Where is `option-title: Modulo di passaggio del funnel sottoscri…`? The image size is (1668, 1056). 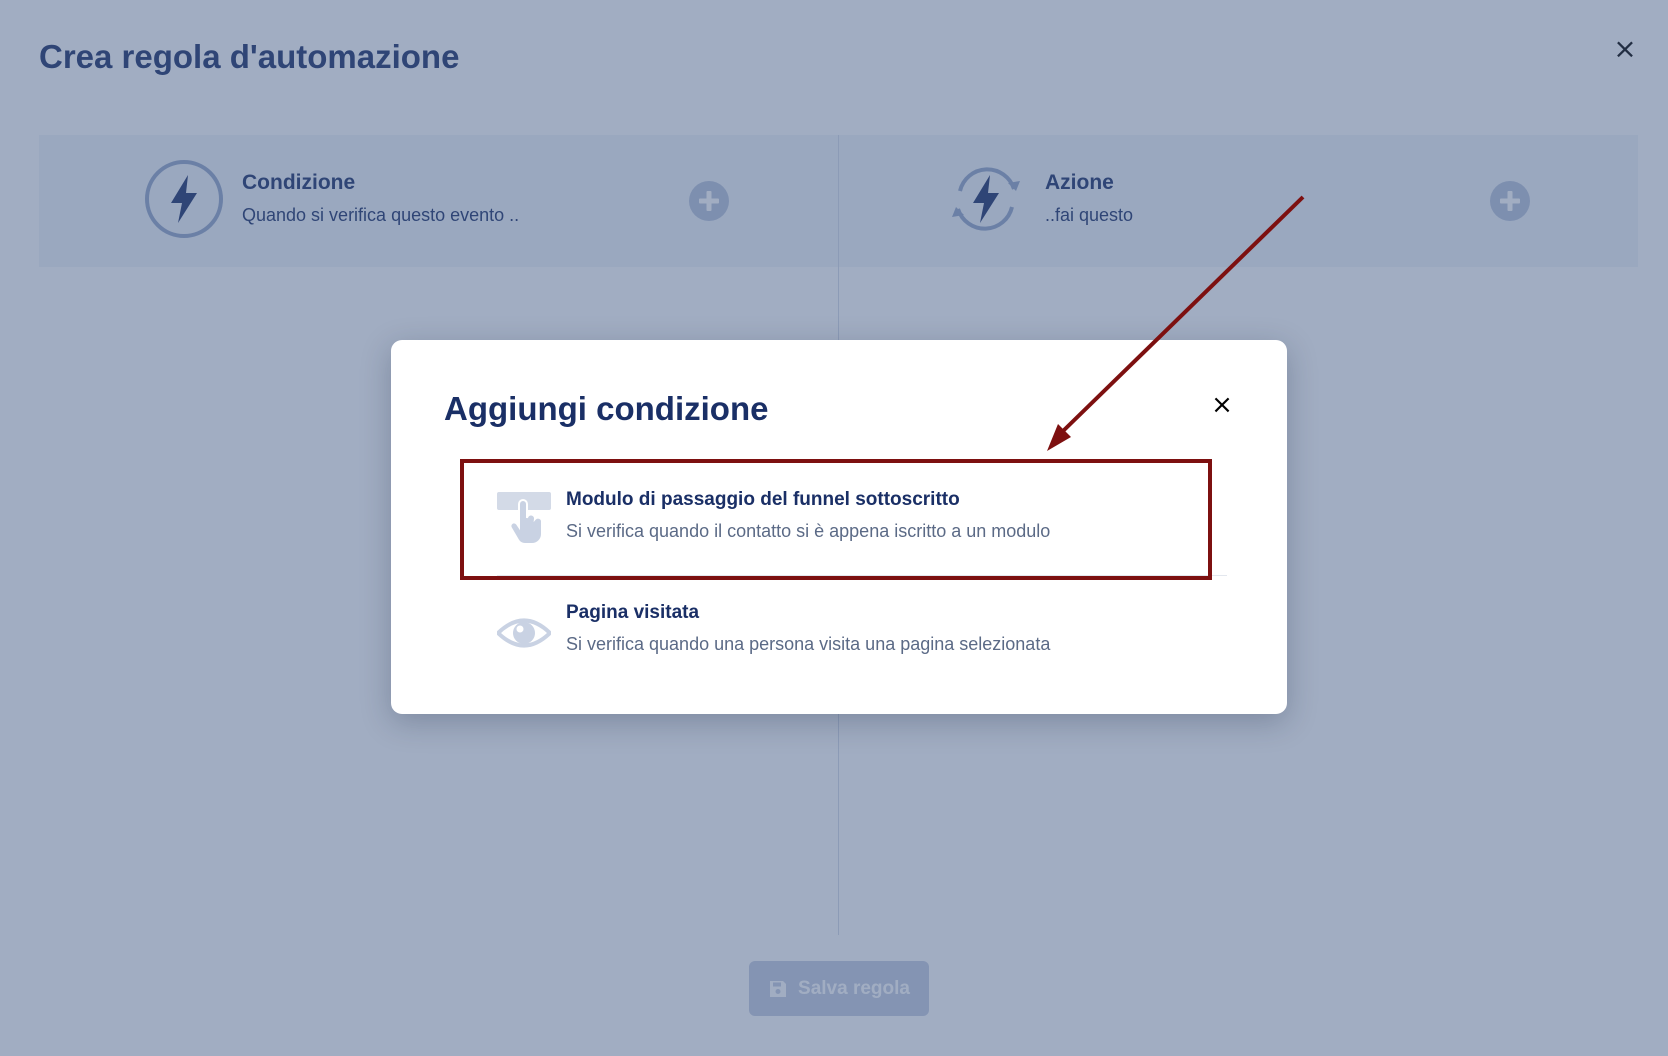 option-title: Modulo di passaggio del funnel sottoscri… is located at coordinates (763, 499).